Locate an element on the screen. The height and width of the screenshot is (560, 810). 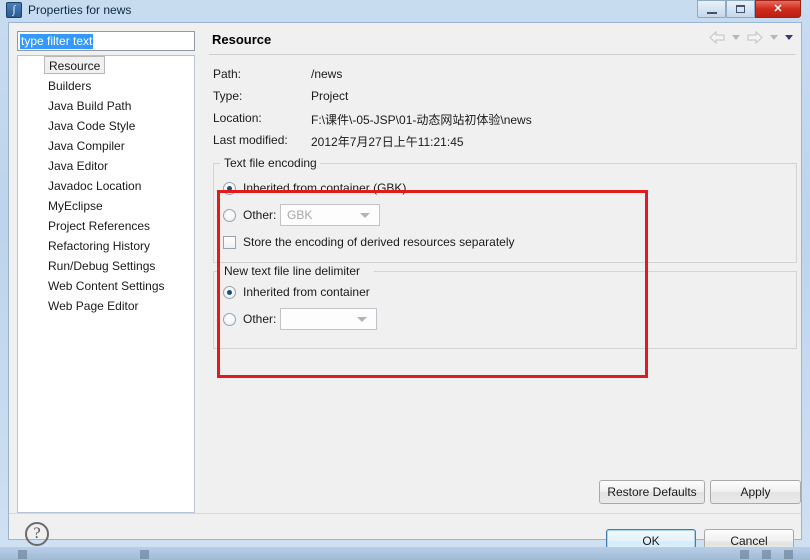
delimiter-inherited-radio-row: Inherited from container is located at coordinates (296, 292).